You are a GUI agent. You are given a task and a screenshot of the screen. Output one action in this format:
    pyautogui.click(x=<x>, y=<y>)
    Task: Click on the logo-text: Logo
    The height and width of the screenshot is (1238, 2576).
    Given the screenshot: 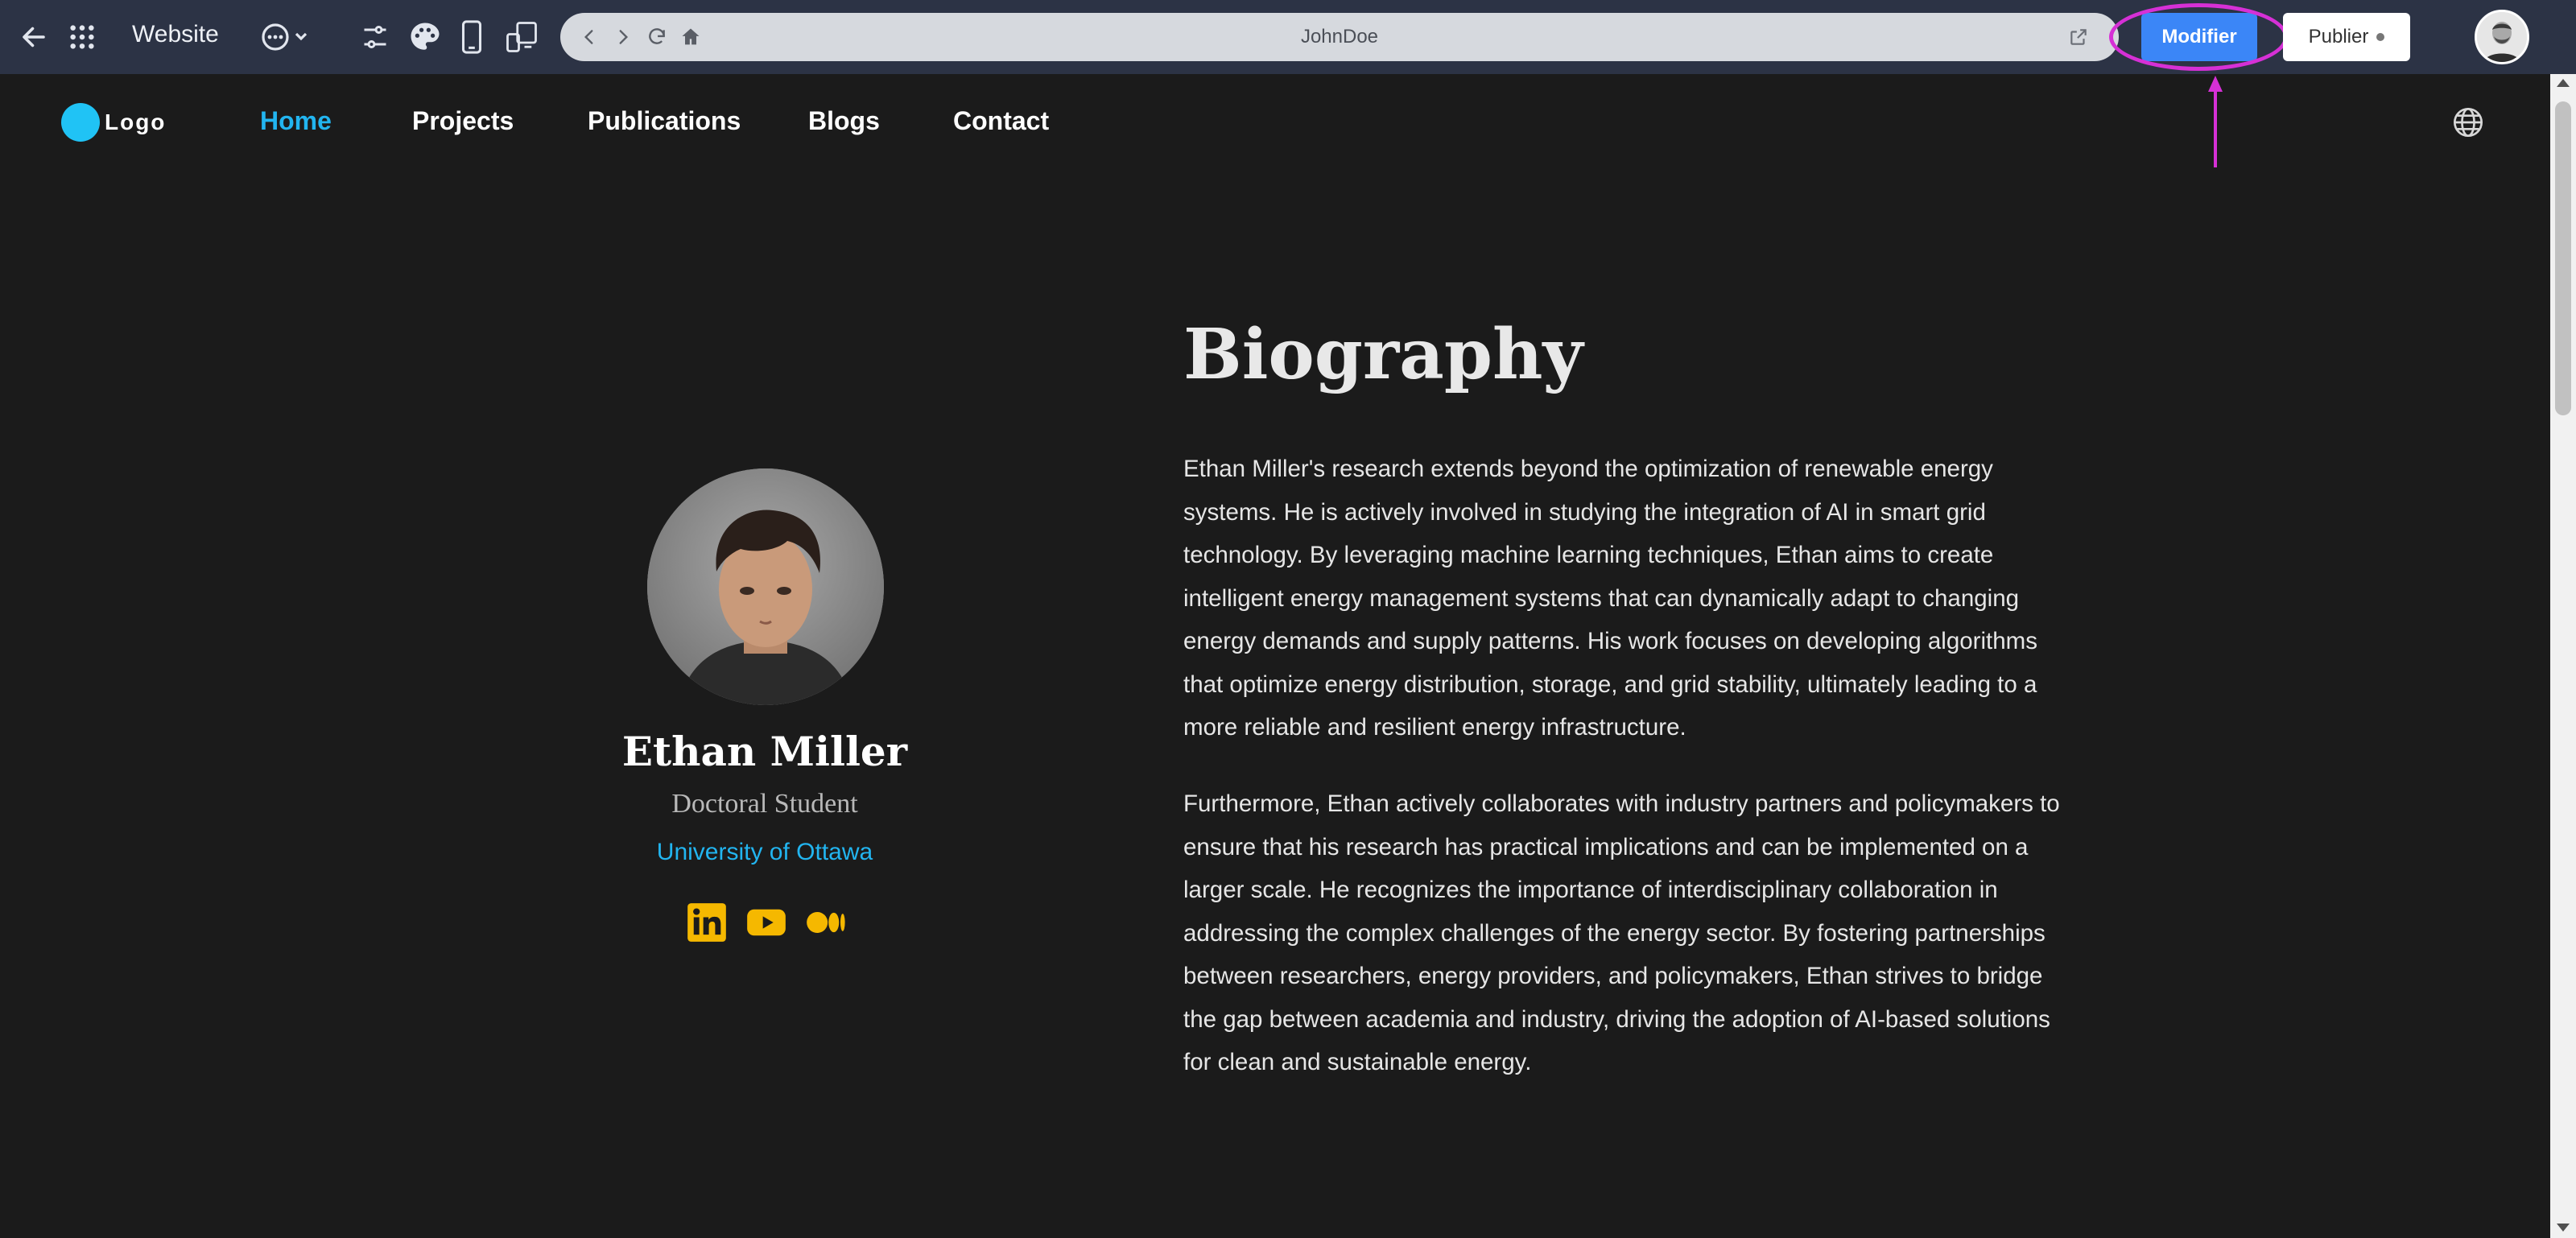 What is the action you would take?
    pyautogui.click(x=135, y=122)
    